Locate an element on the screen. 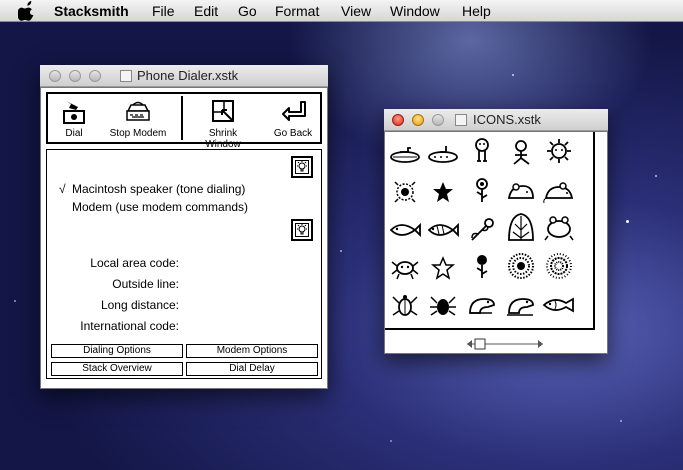 Image resolution: width=683 pixels, height=470 pixels. go-back-button: Go Back is located at coordinates (293, 118).